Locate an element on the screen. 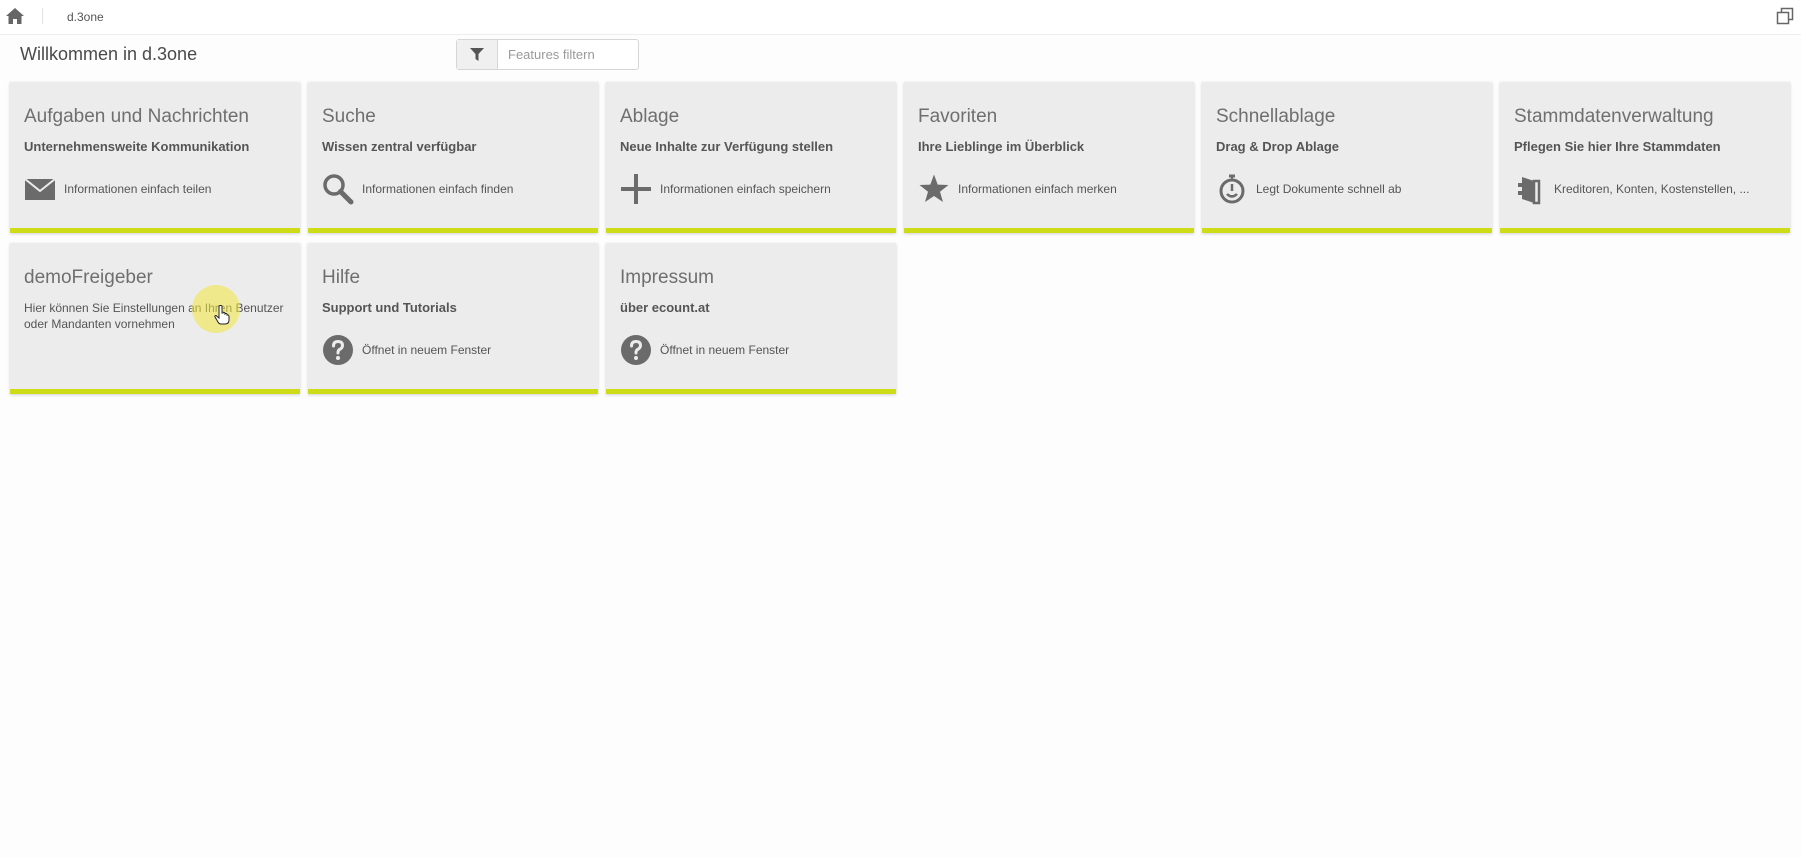 Image resolution: width=1801 pixels, height=857 pixels. tile-title: Ablage is located at coordinates (650, 116).